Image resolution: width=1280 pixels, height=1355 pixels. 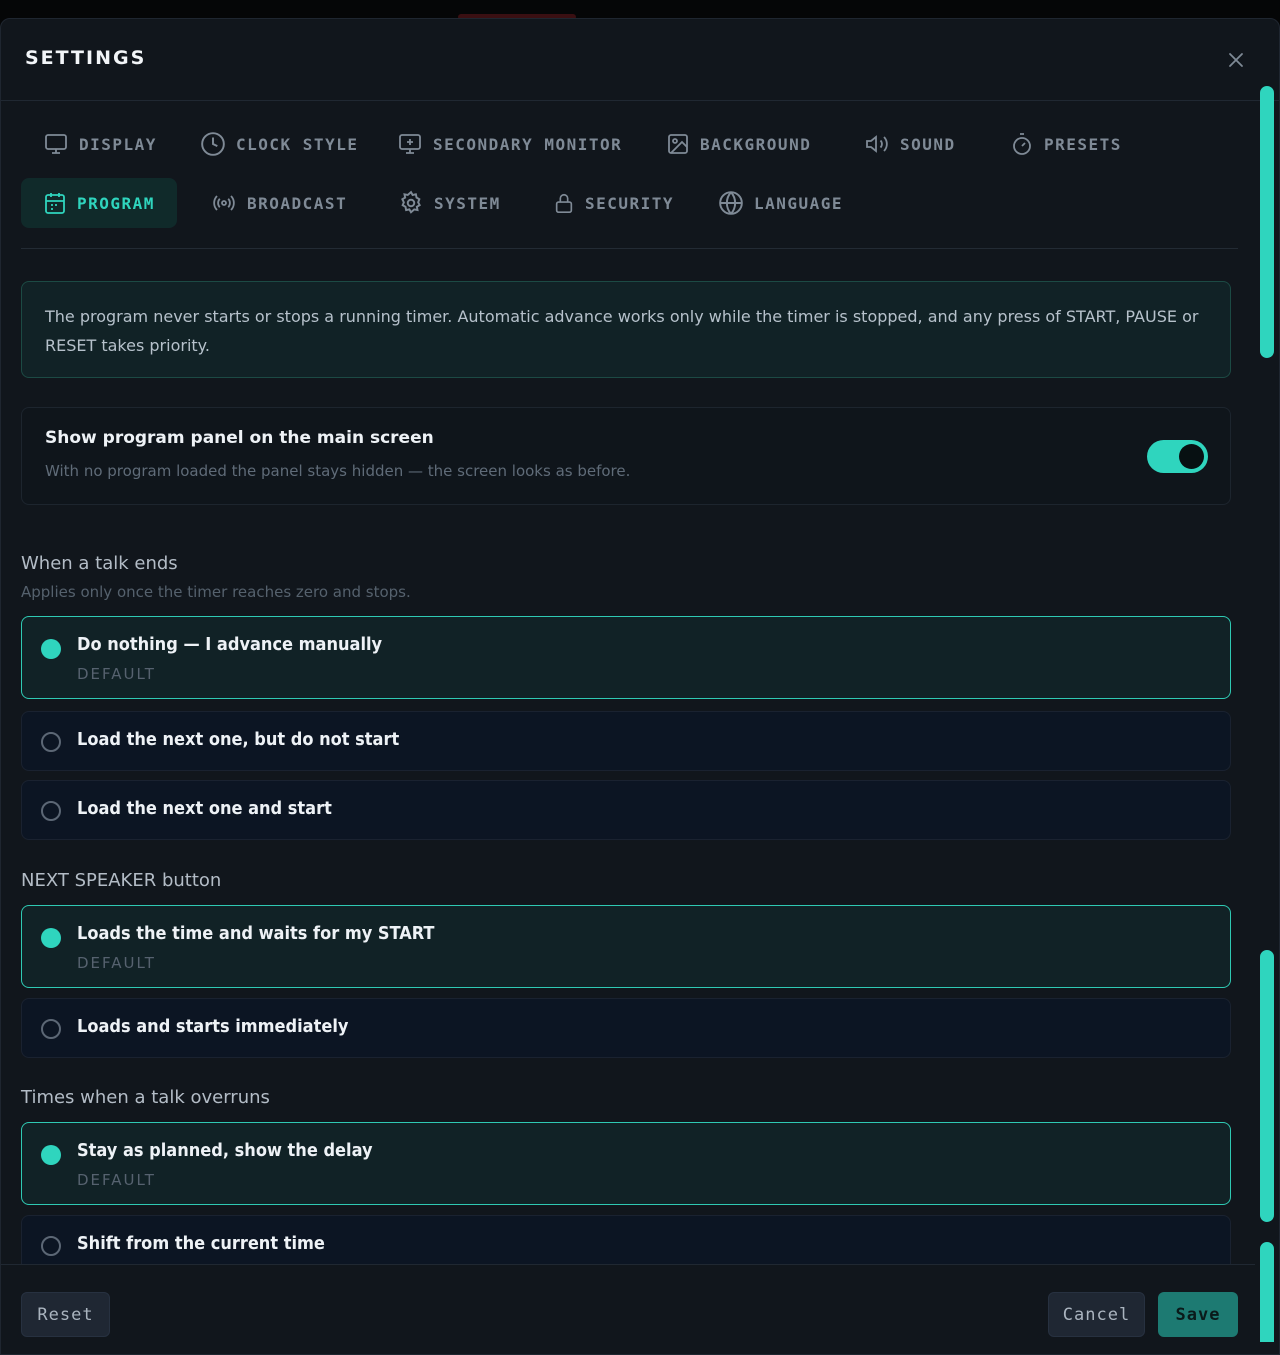 I want to click on scrollbar-thumb-outer, so click(x=1267, y=1292).